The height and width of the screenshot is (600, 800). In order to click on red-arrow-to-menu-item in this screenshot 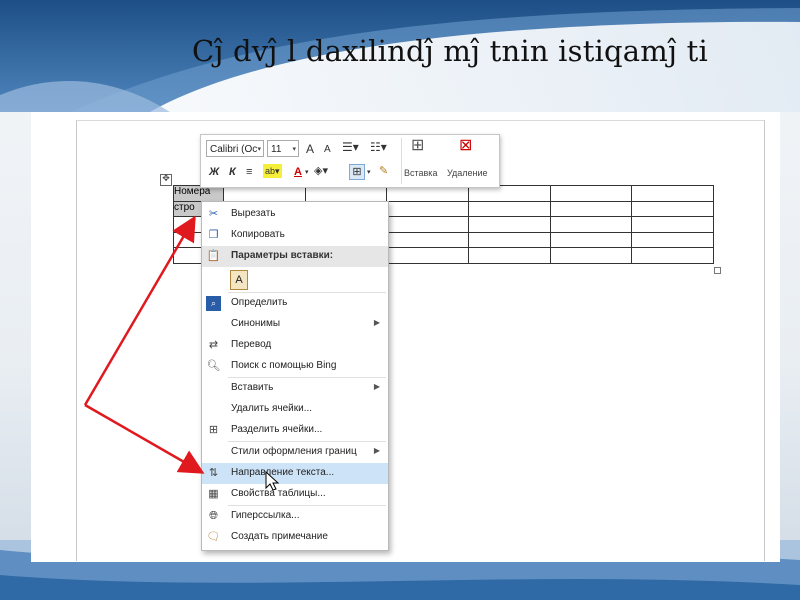, I will do `click(144, 438)`.